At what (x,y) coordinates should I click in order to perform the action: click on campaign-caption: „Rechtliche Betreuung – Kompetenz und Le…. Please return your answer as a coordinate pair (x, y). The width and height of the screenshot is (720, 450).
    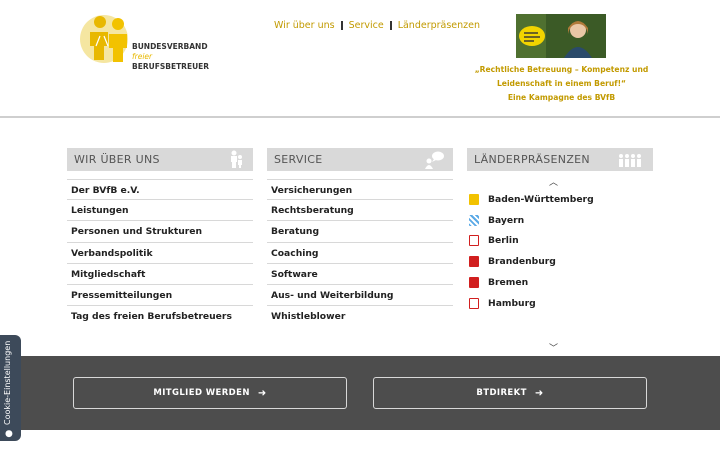
    Looking at the image, I should click on (561, 84).